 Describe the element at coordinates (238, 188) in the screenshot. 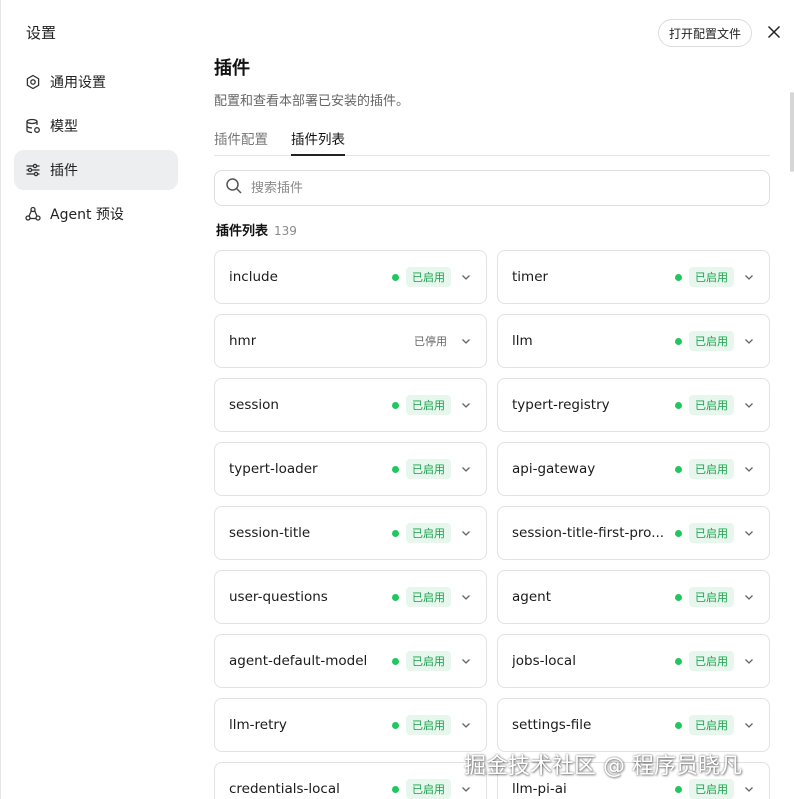

I see `search-icon` at that location.